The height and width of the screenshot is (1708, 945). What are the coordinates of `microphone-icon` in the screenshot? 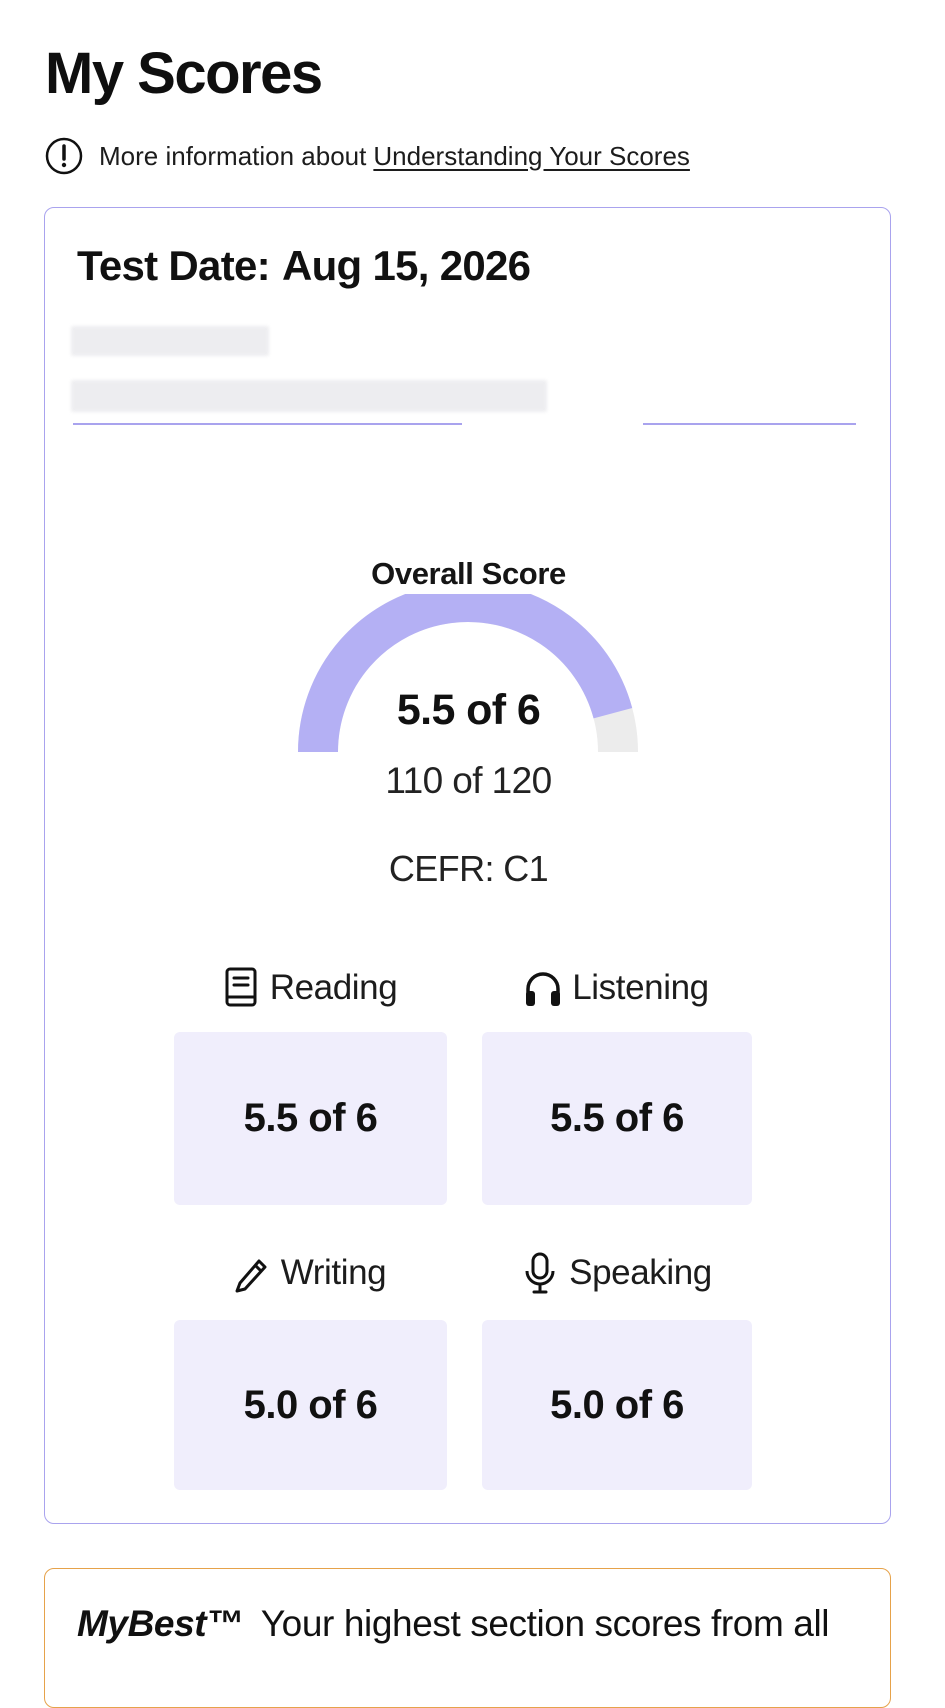 It's located at (540, 1273).